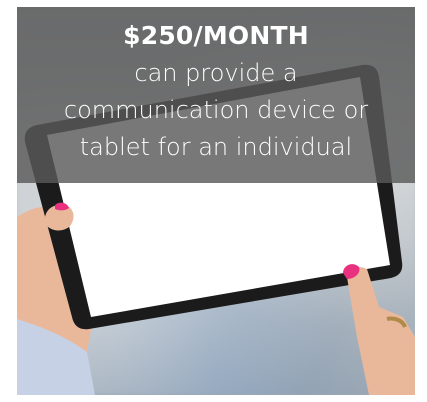 The width and height of the screenshot is (427, 402). Describe the element at coordinates (216, 147) in the screenshot. I see `promo-line-3: tablet for an individual` at that location.